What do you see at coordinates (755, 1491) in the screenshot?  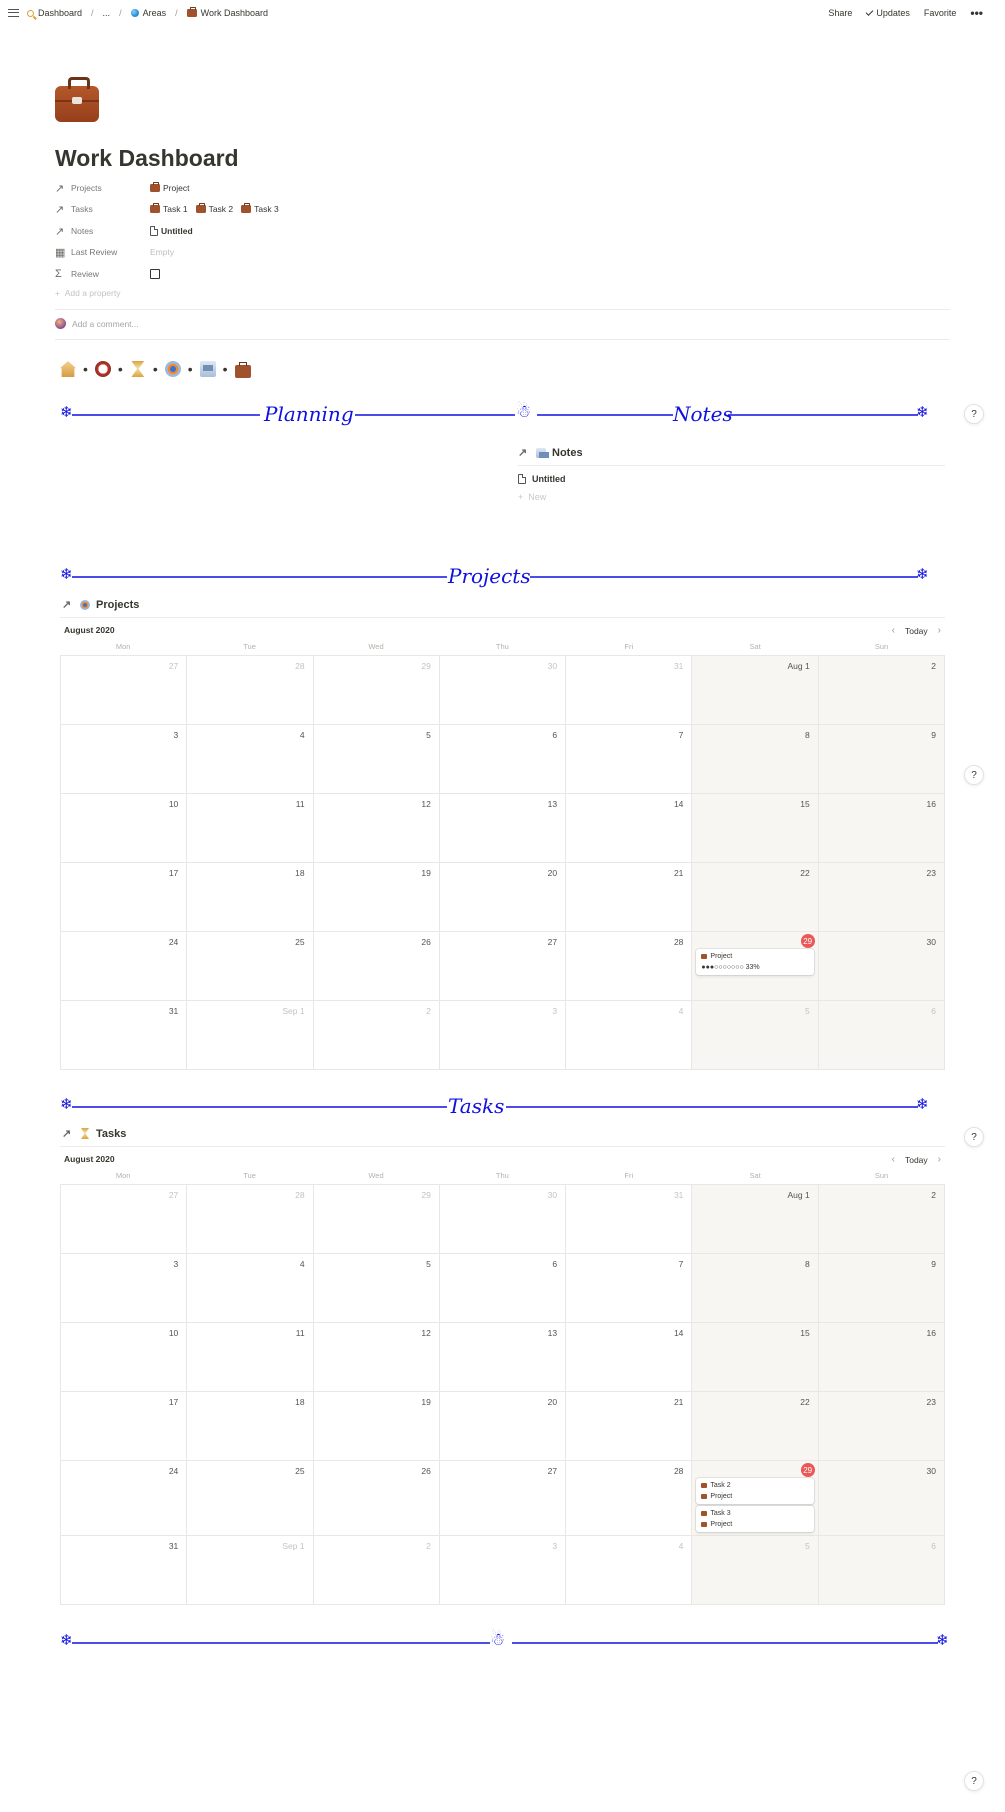 I see `calendar-event-card: Task 2 Project` at bounding box center [755, 1491].